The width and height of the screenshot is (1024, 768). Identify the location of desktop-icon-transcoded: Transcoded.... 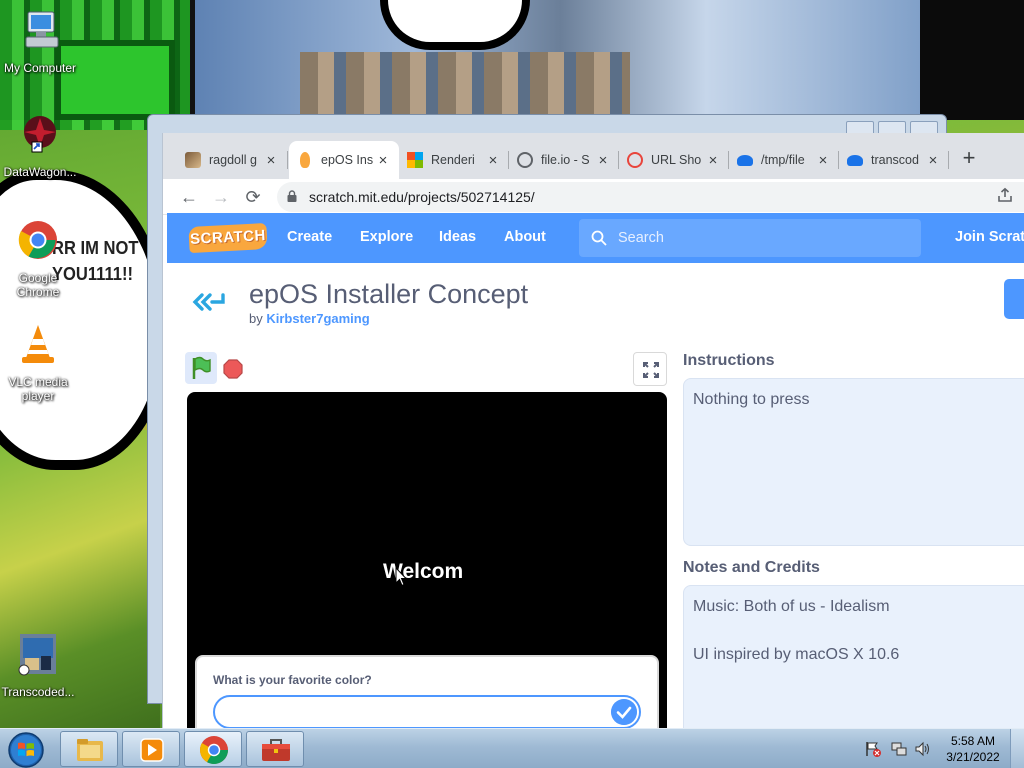
(39, 665).